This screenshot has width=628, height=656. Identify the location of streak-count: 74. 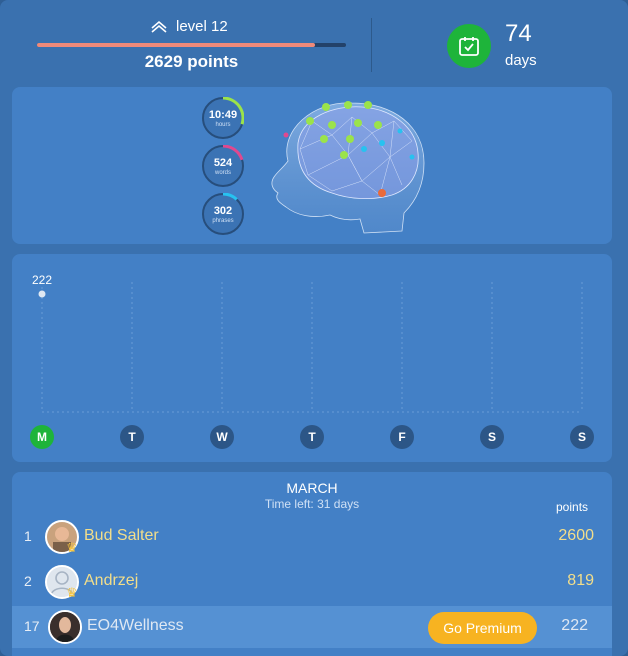
(518, 33).